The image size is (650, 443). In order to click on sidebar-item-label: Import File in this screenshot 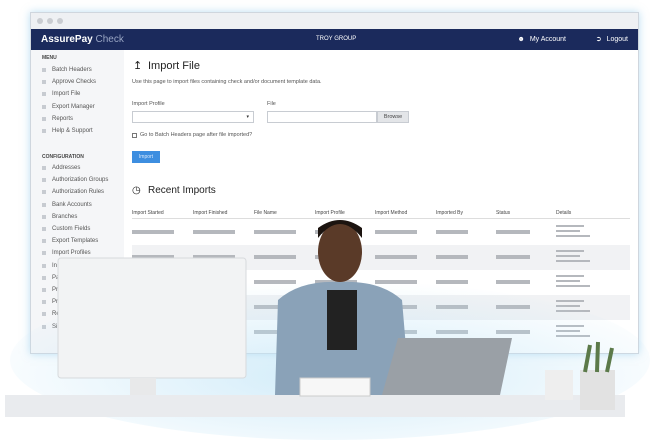, I will do `click(66, 94)`.